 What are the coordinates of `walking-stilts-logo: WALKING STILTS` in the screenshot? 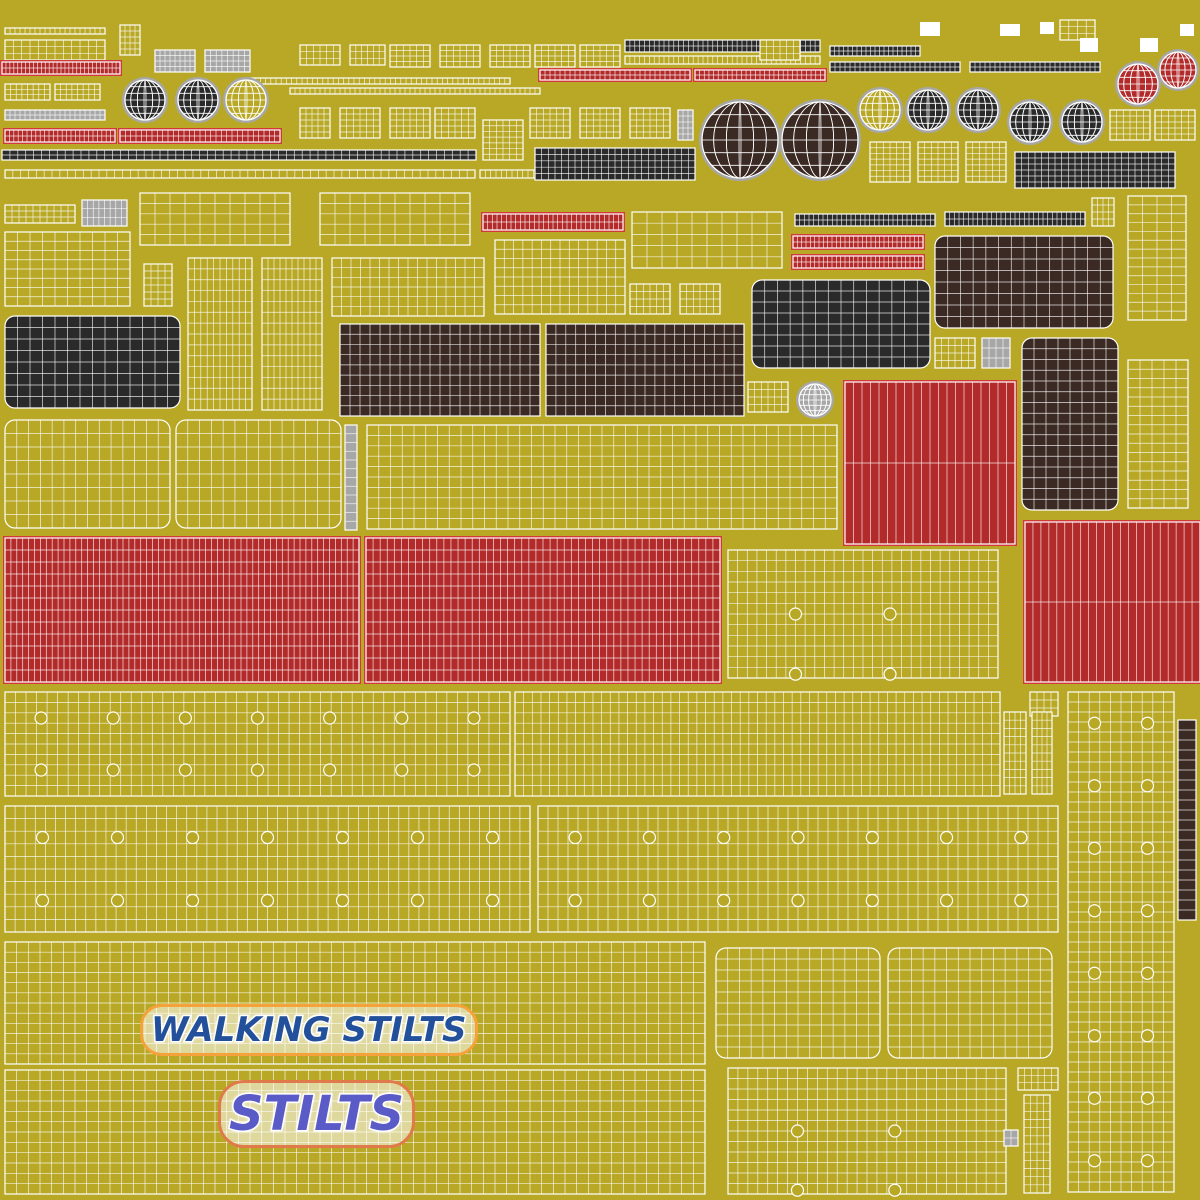 It's located at (309, 1030).